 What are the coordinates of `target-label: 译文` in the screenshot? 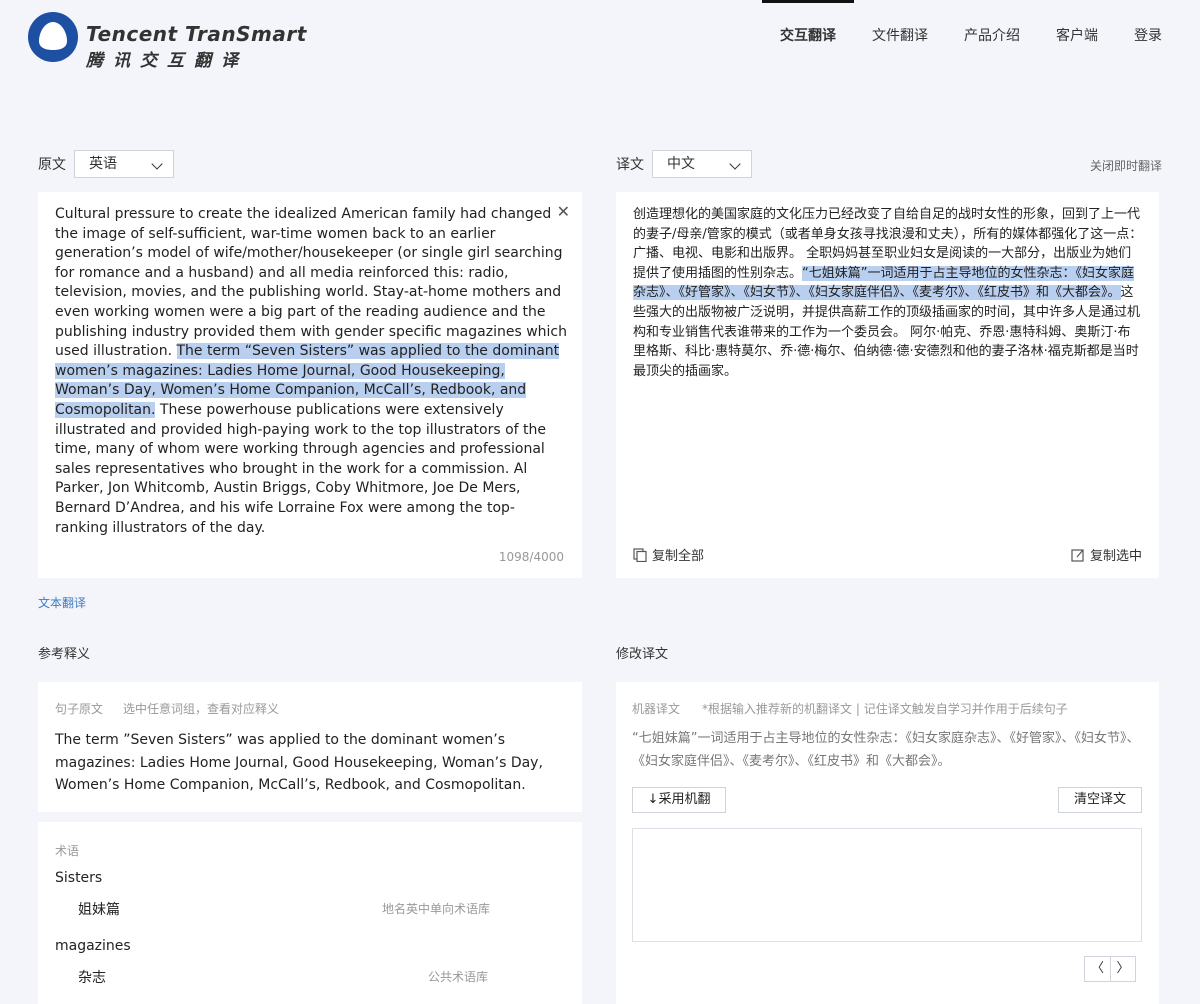 It's located at (630, 165).